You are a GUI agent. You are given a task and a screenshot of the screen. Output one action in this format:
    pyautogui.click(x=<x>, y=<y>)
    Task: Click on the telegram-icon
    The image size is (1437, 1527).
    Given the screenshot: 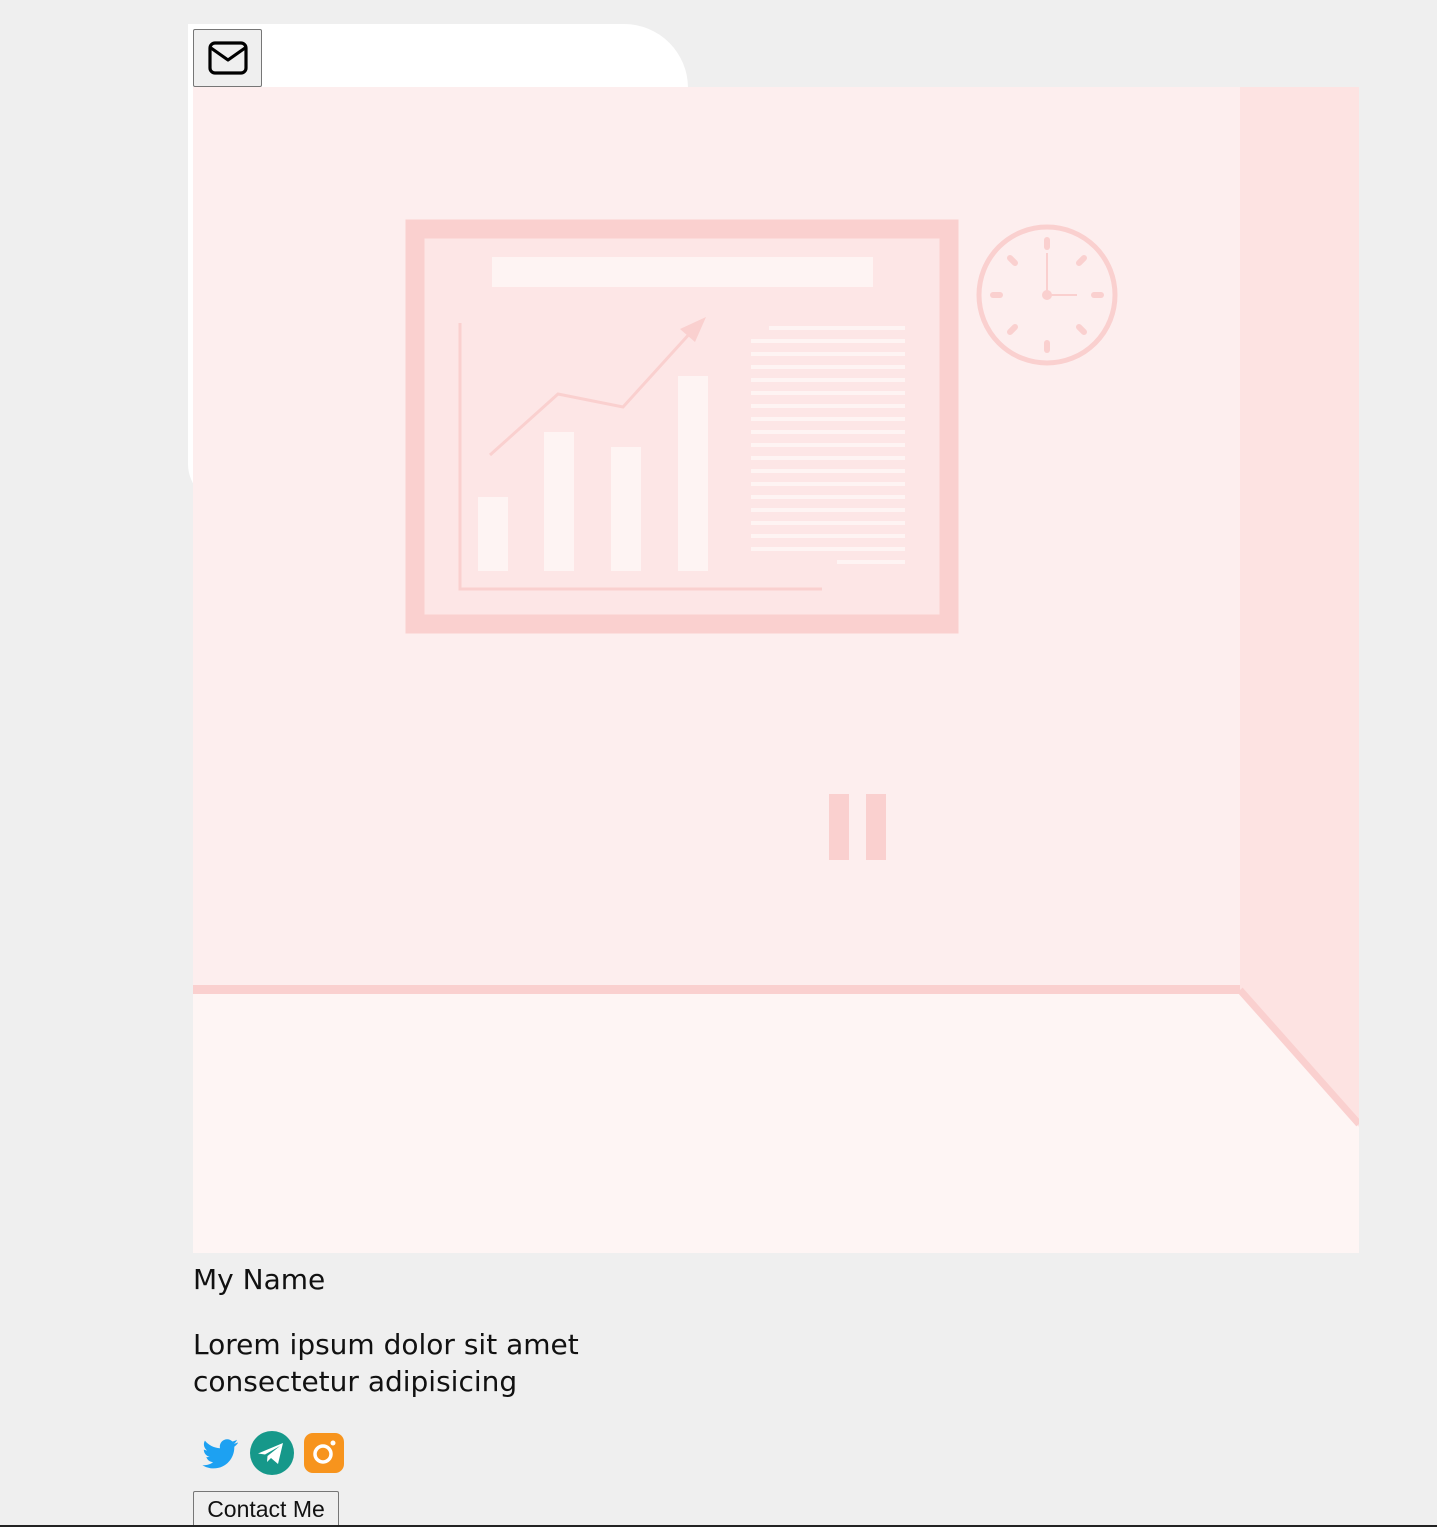 What is the action you would take?
    pyautogui.click(x=272, y=1453)
    